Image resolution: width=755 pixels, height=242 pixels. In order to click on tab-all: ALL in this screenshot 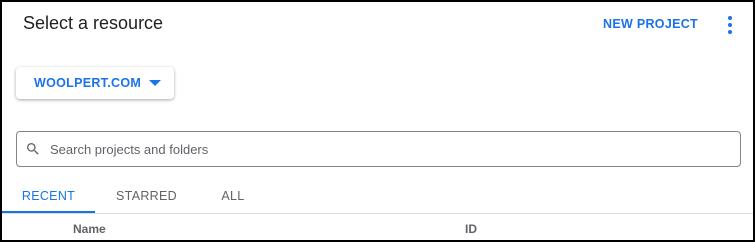, I will do `click(233, 196)`.